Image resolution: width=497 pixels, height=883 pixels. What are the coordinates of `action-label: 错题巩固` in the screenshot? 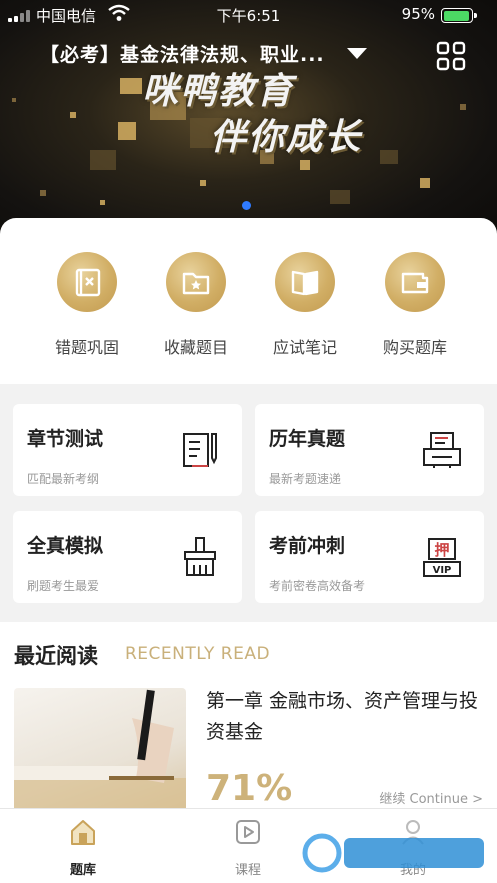 It's located at (86, 347).